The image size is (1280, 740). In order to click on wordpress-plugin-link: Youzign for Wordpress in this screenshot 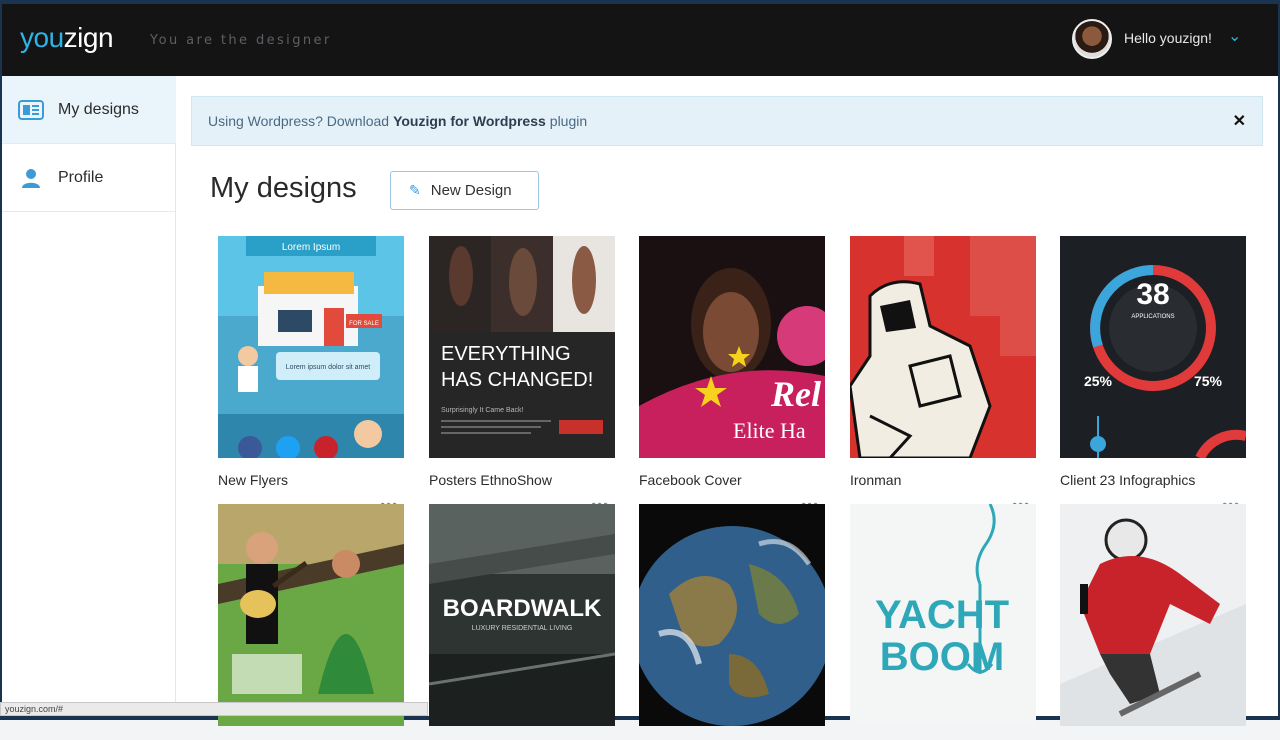, I will do `click(469, 121)`.